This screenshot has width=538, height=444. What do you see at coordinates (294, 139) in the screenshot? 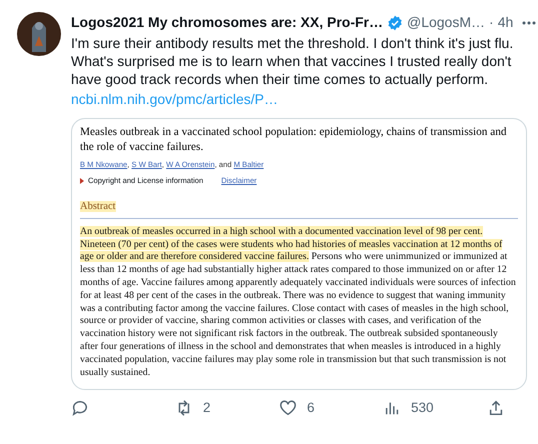
I see `article-title: Measles outbreak in a vaccinated school population: epidemiology, chains of transmission and the role of vaccine failures.` at bounding box center [294, 139].